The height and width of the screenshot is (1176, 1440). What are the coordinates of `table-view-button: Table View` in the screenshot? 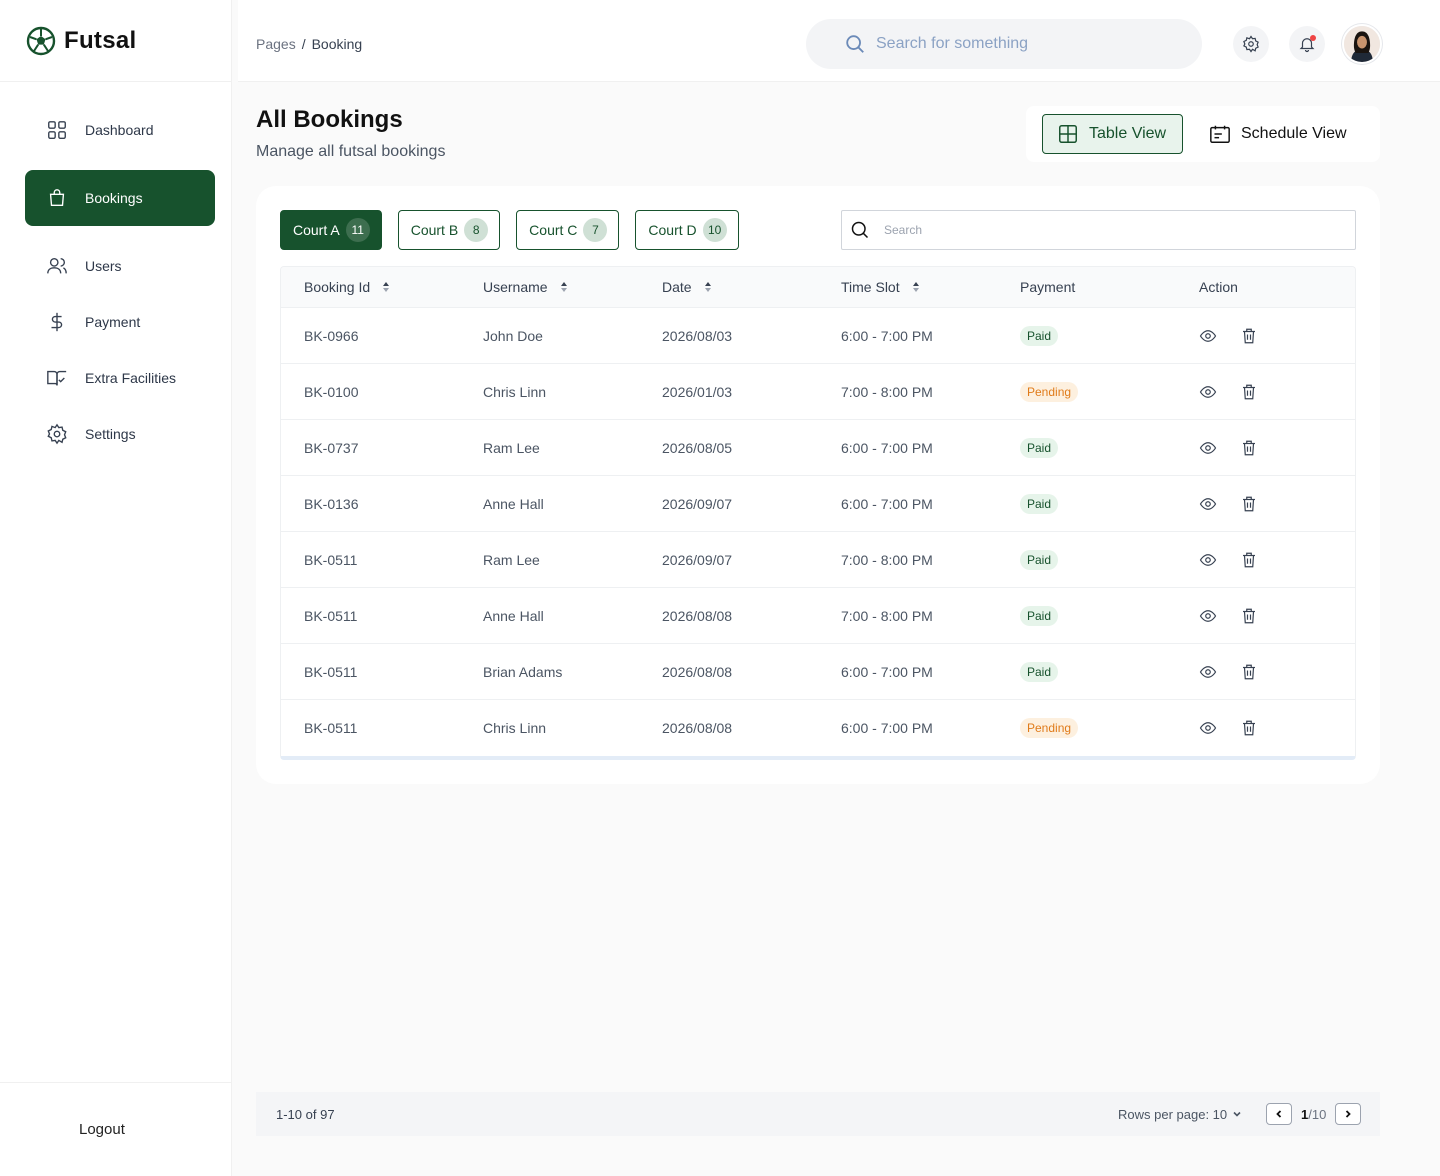 It's located at (1112, 134).